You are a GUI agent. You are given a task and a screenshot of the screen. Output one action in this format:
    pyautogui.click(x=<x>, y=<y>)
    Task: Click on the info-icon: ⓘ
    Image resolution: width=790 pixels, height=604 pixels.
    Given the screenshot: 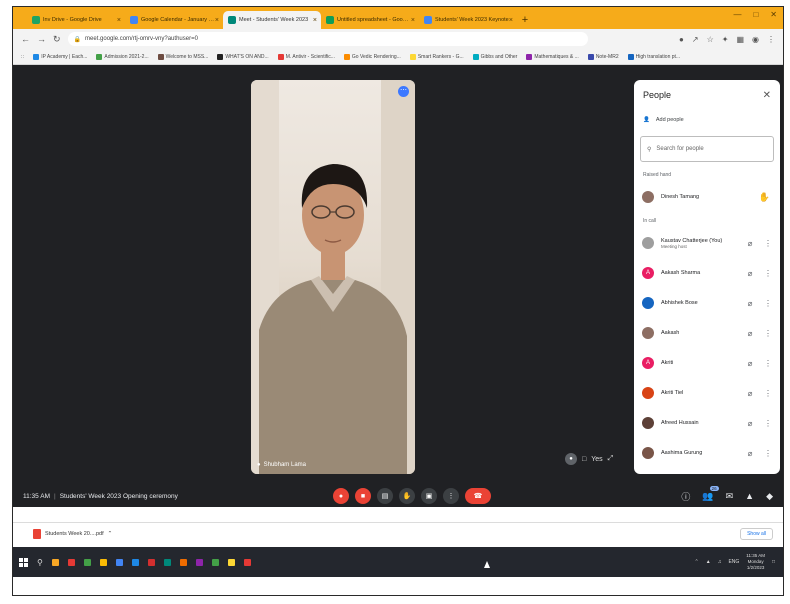 What is the action you would take?
    pyautogui.click(x=685, y=496)
    